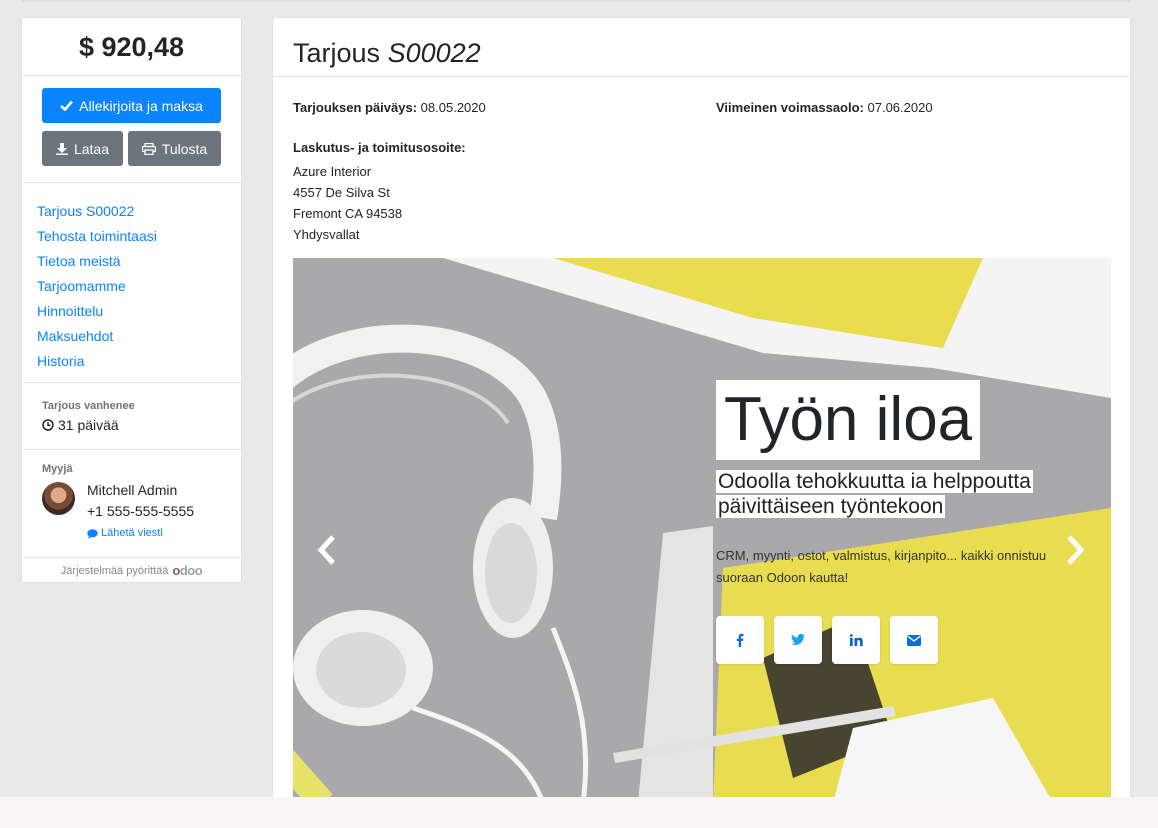  What do you see at coordinates (827, 640) in the screenshot?
I see `social-links` at bounding box center [827, 640].